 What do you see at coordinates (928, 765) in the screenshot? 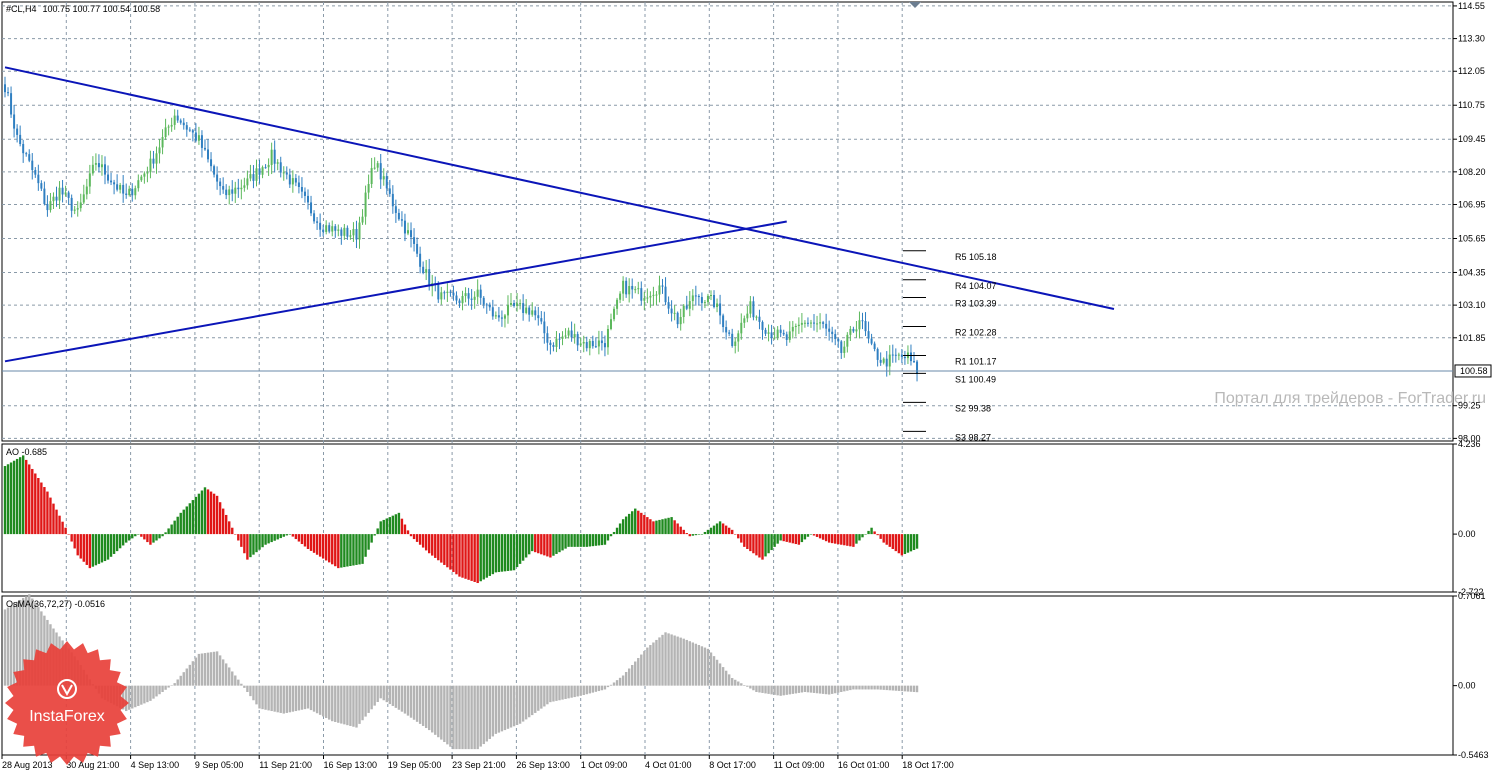
I see `time-tick-label: 18 Oct 17:00` at bounding box center [928, 765].